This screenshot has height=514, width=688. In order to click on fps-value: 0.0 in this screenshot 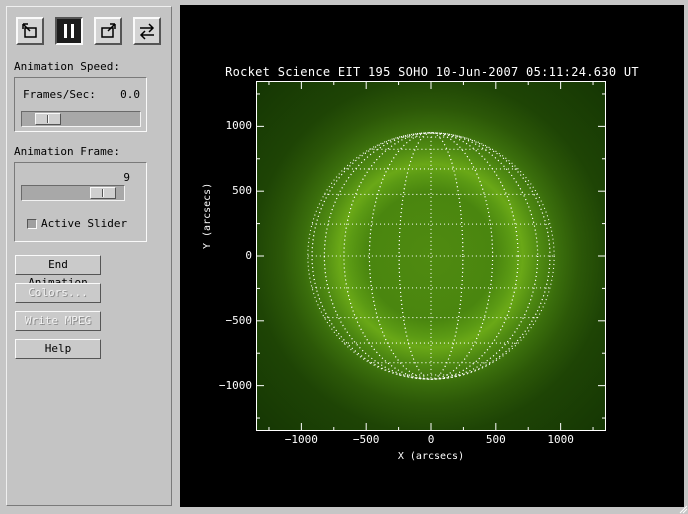, I will do `click(130, 94)`.